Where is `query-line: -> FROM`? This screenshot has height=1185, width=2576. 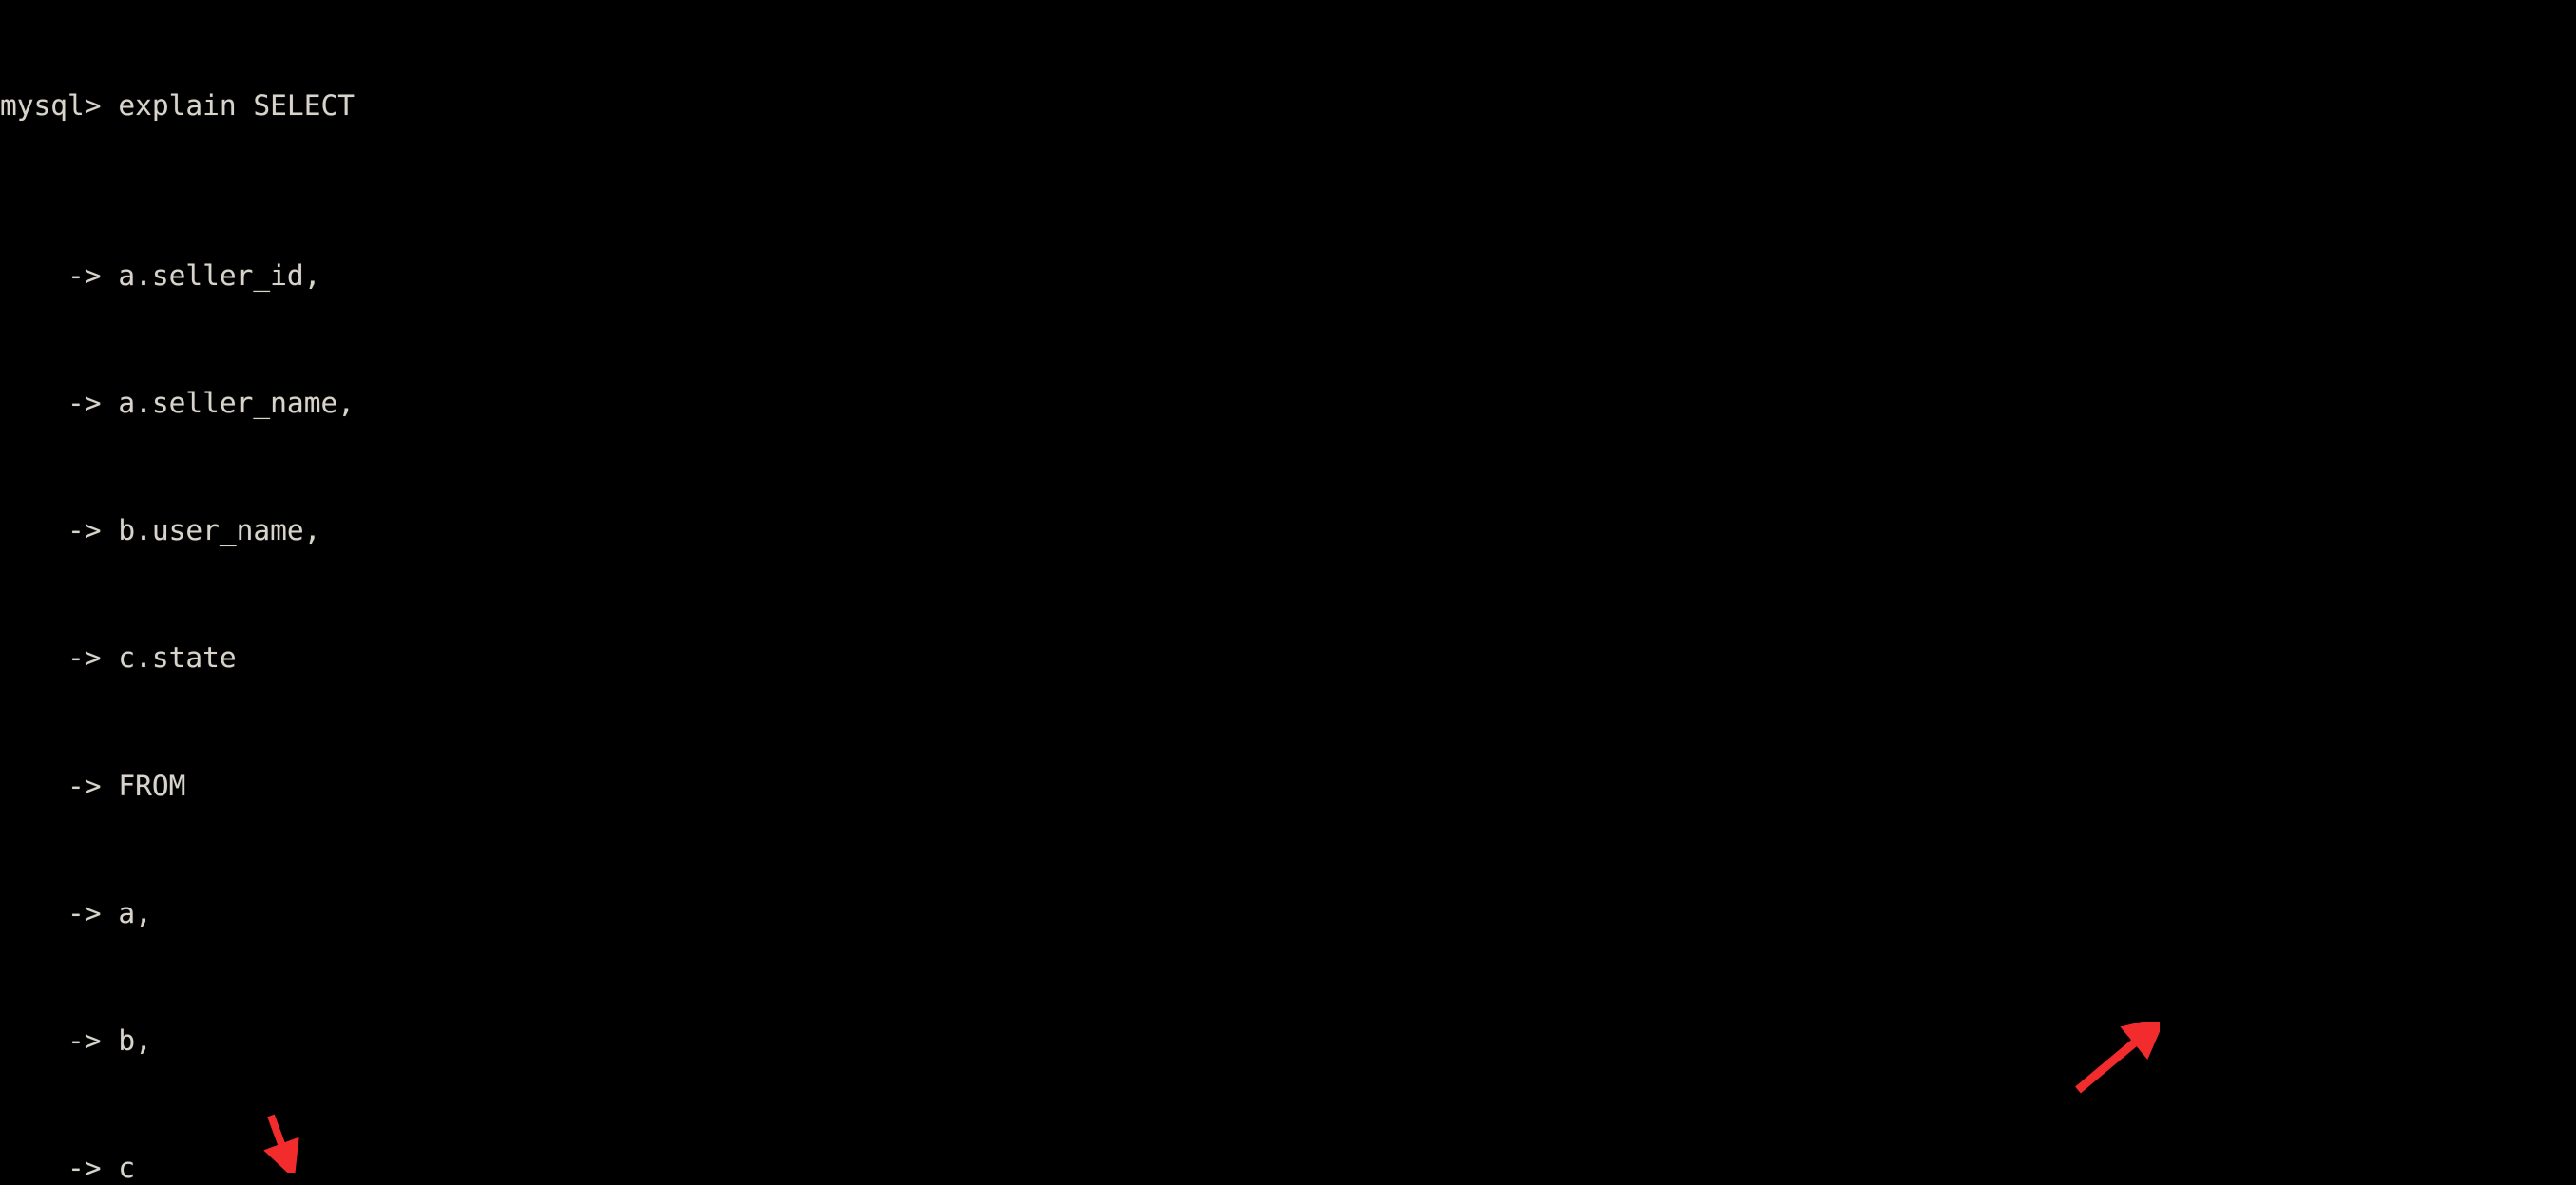 query-line: -> FROM is located at coordinates (93, 785).